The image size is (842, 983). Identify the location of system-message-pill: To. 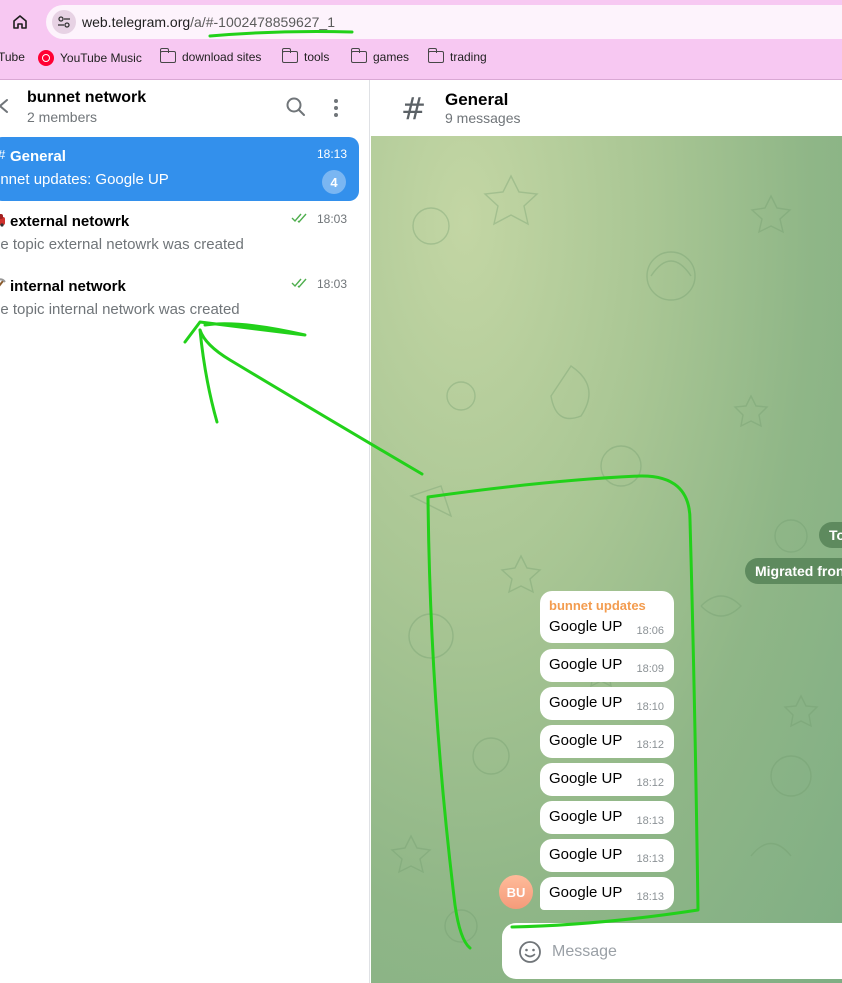
(830, 535).